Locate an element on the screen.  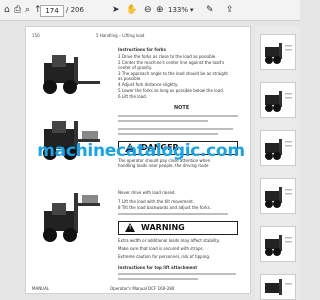
hand-icon: ✋ is located at coordinates (131, 10).